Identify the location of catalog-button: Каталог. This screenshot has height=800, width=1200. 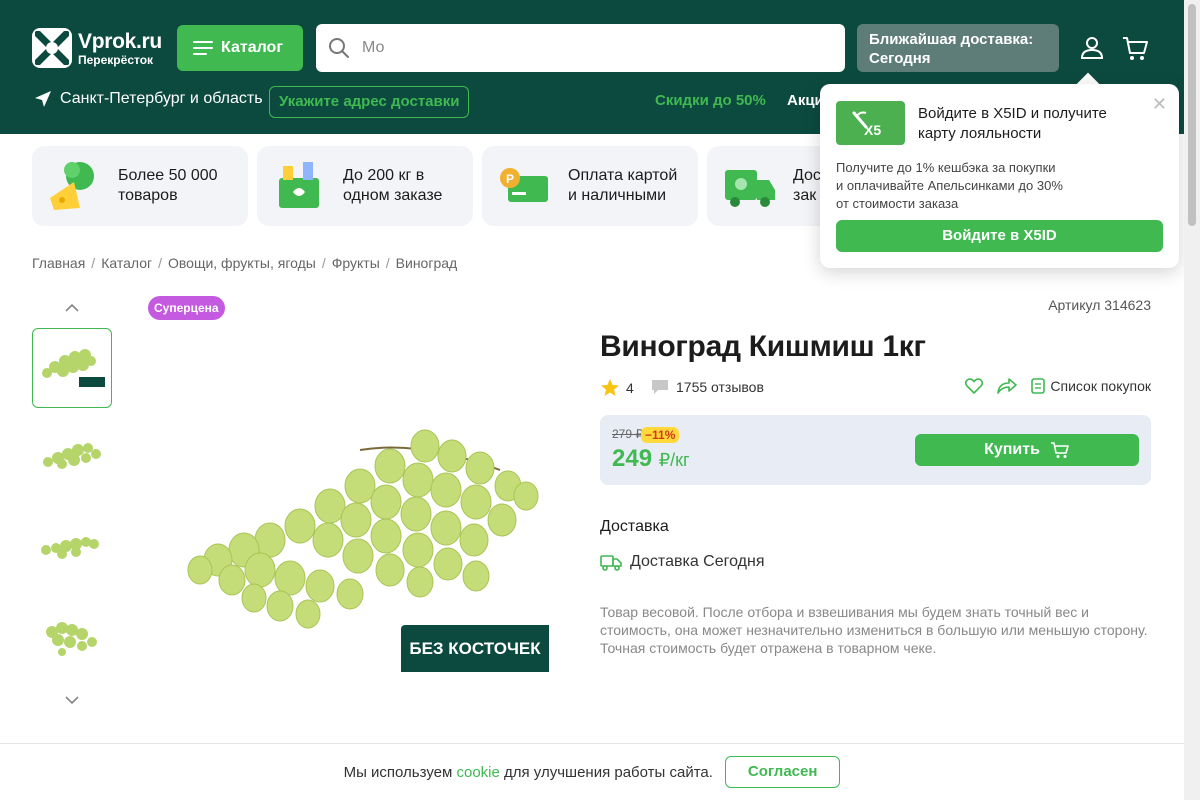
(240, 48).